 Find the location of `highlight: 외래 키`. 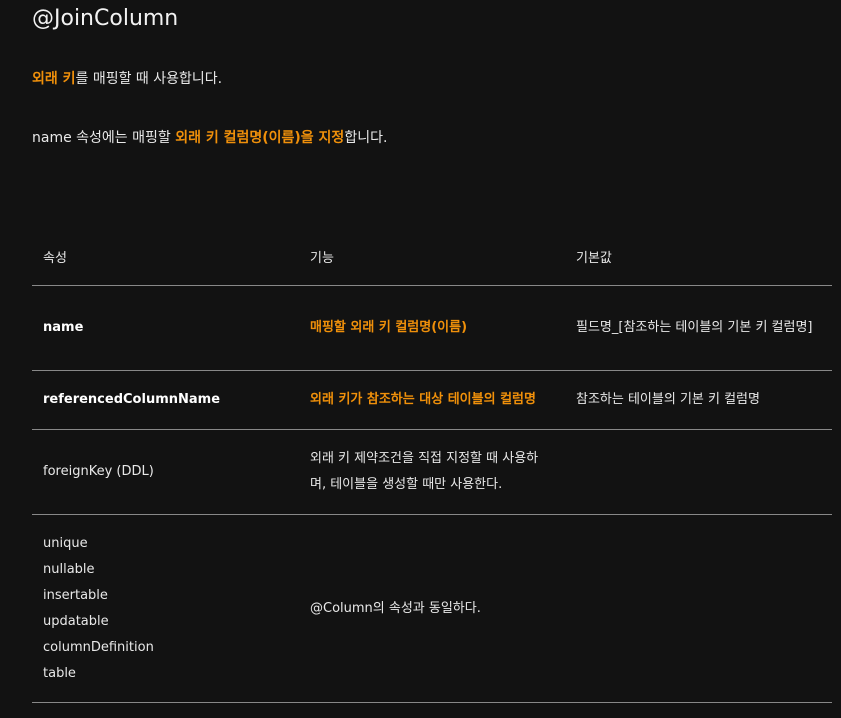

highlight: 외래 키 is located at coordinates (54, 79).